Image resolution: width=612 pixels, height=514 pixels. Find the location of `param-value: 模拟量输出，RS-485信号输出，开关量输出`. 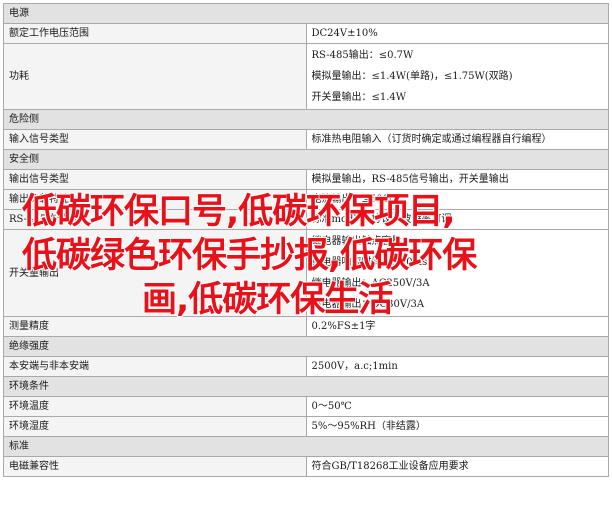

param-value: 模拟量输出，RS-485信号输出，开关量输出 is located at coordinates (457, 179).